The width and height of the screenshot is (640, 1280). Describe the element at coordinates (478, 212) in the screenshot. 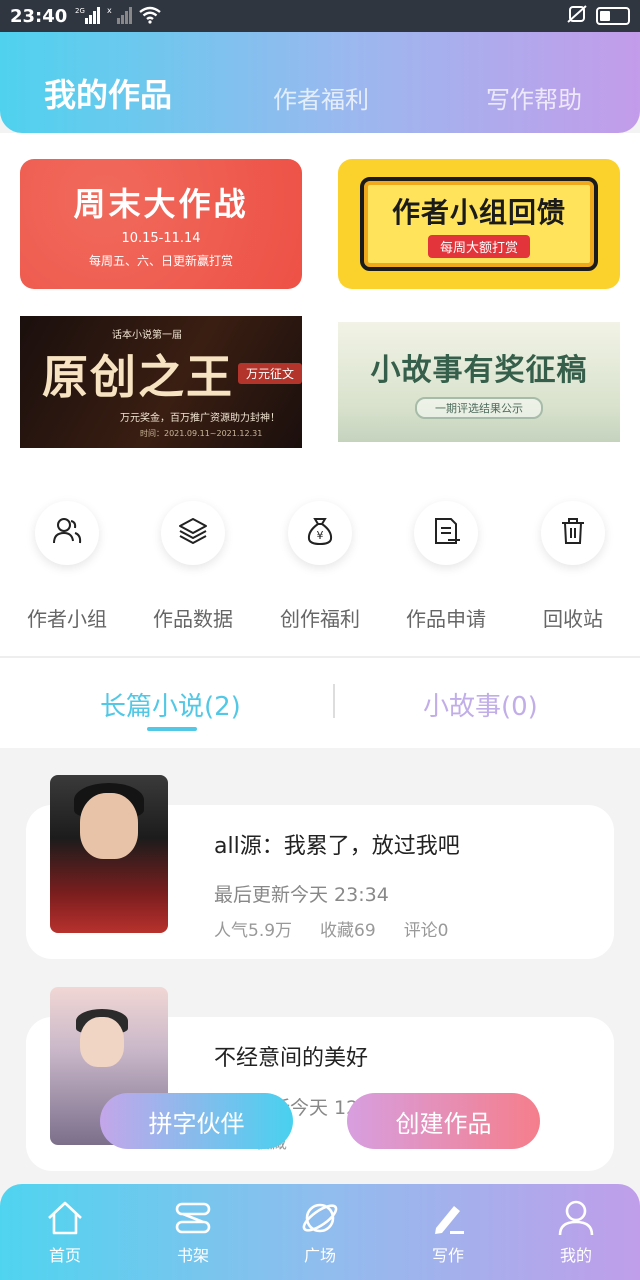

I see `banner-title: 作者小组回馈` at that location.